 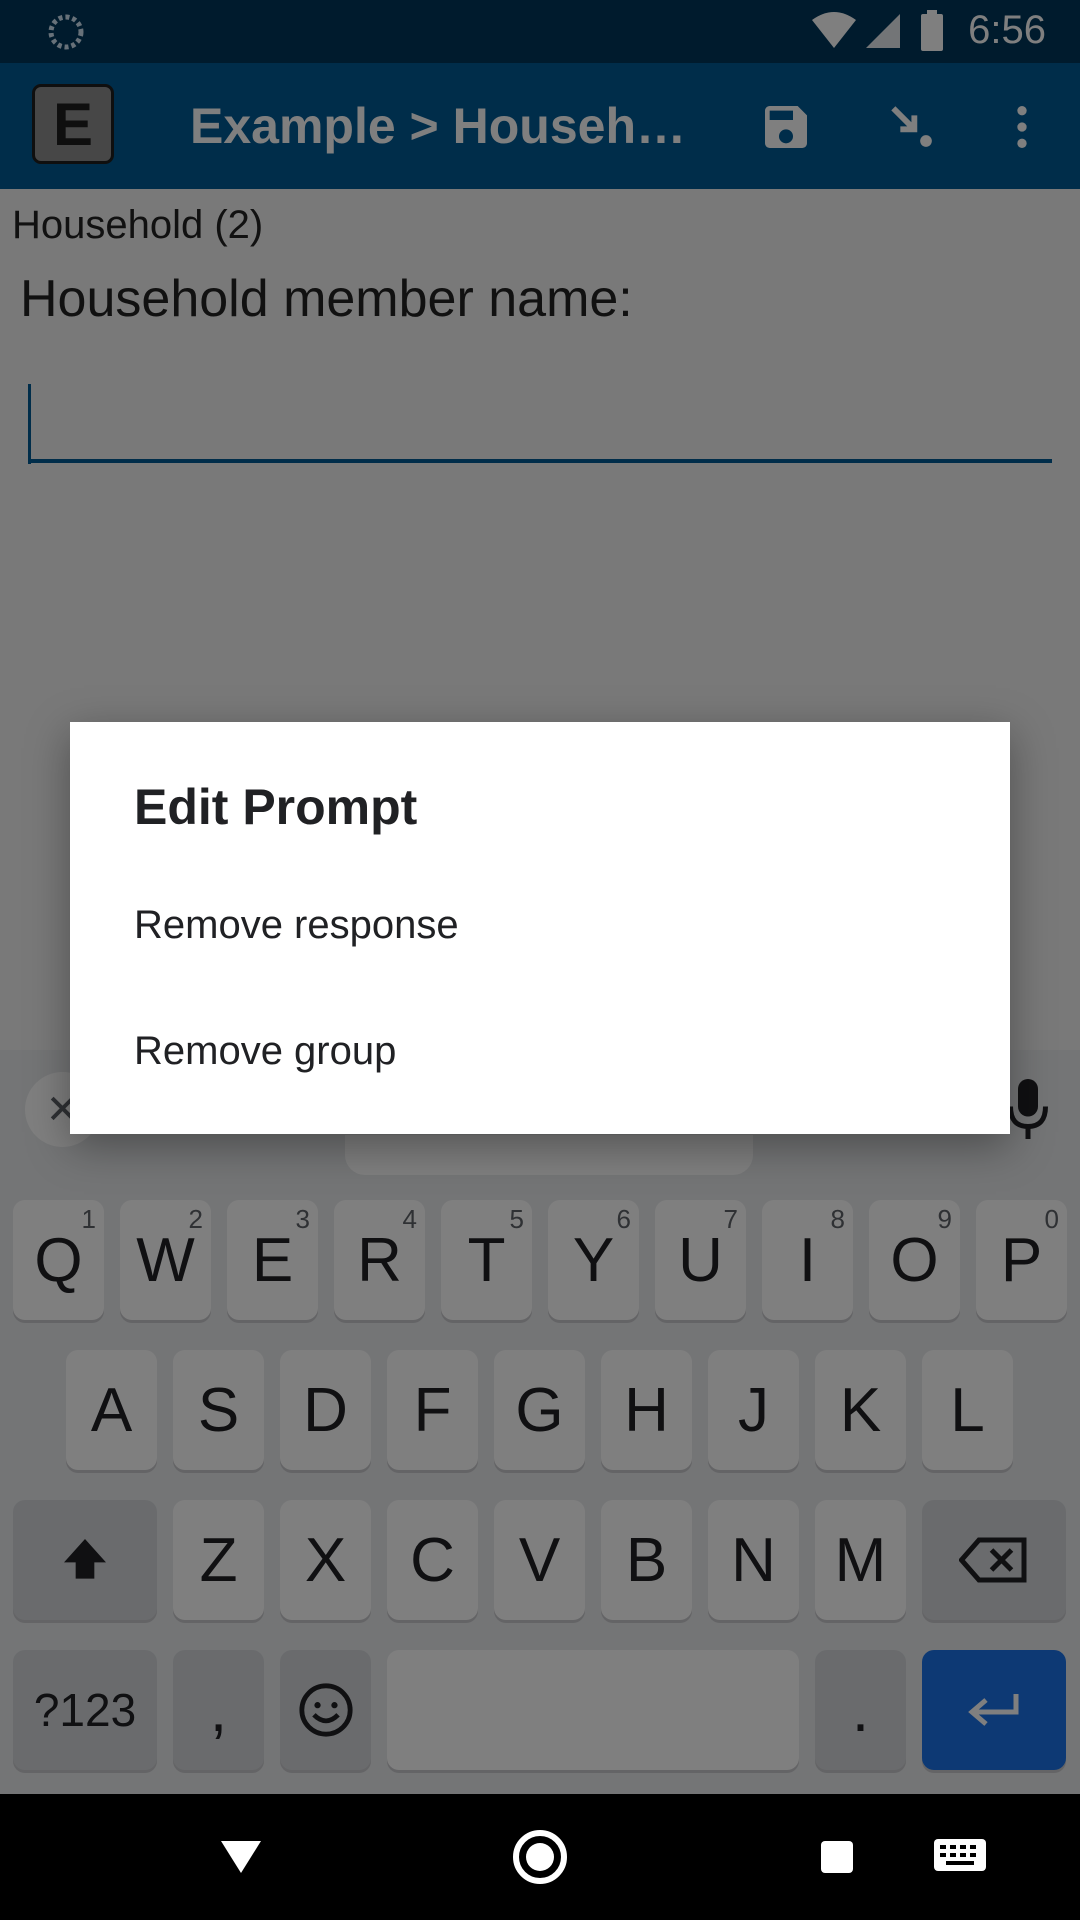 I want to click on nav-keyboard-switch-button, so click(x=960, y=1857).